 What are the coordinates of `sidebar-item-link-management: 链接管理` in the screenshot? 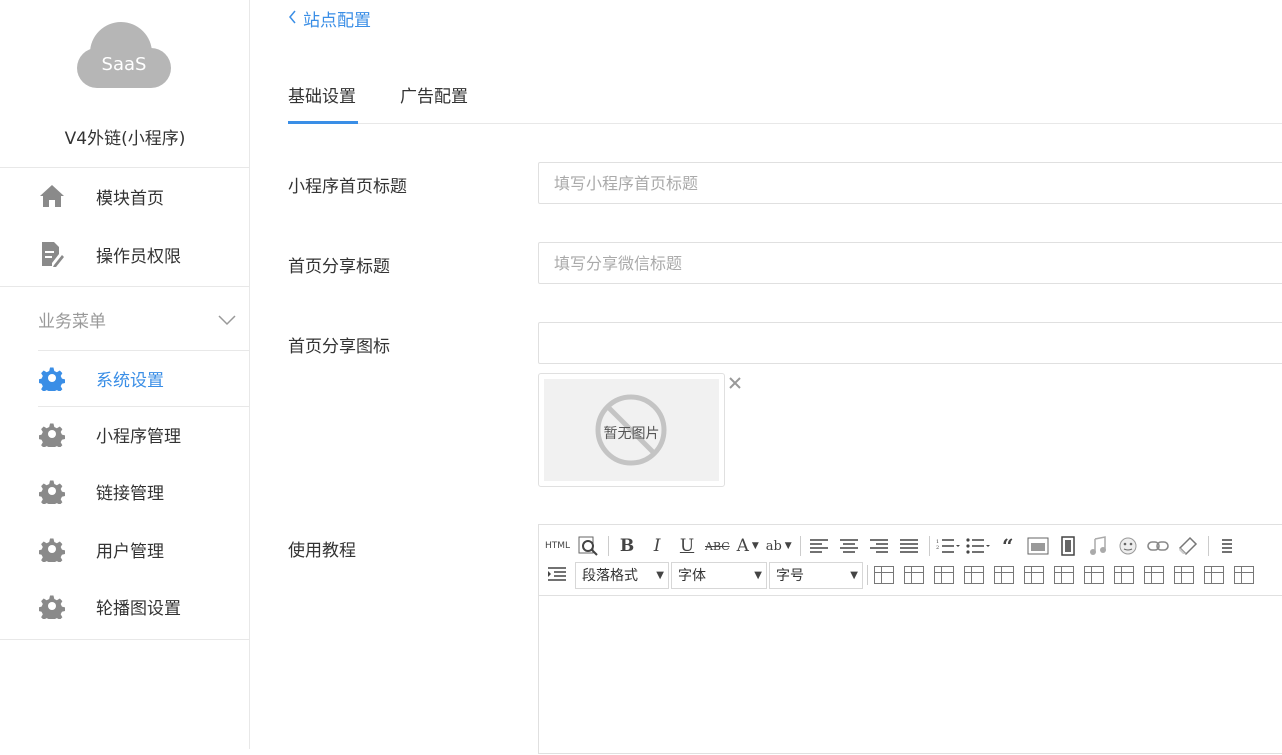 It's located at (125, 491).